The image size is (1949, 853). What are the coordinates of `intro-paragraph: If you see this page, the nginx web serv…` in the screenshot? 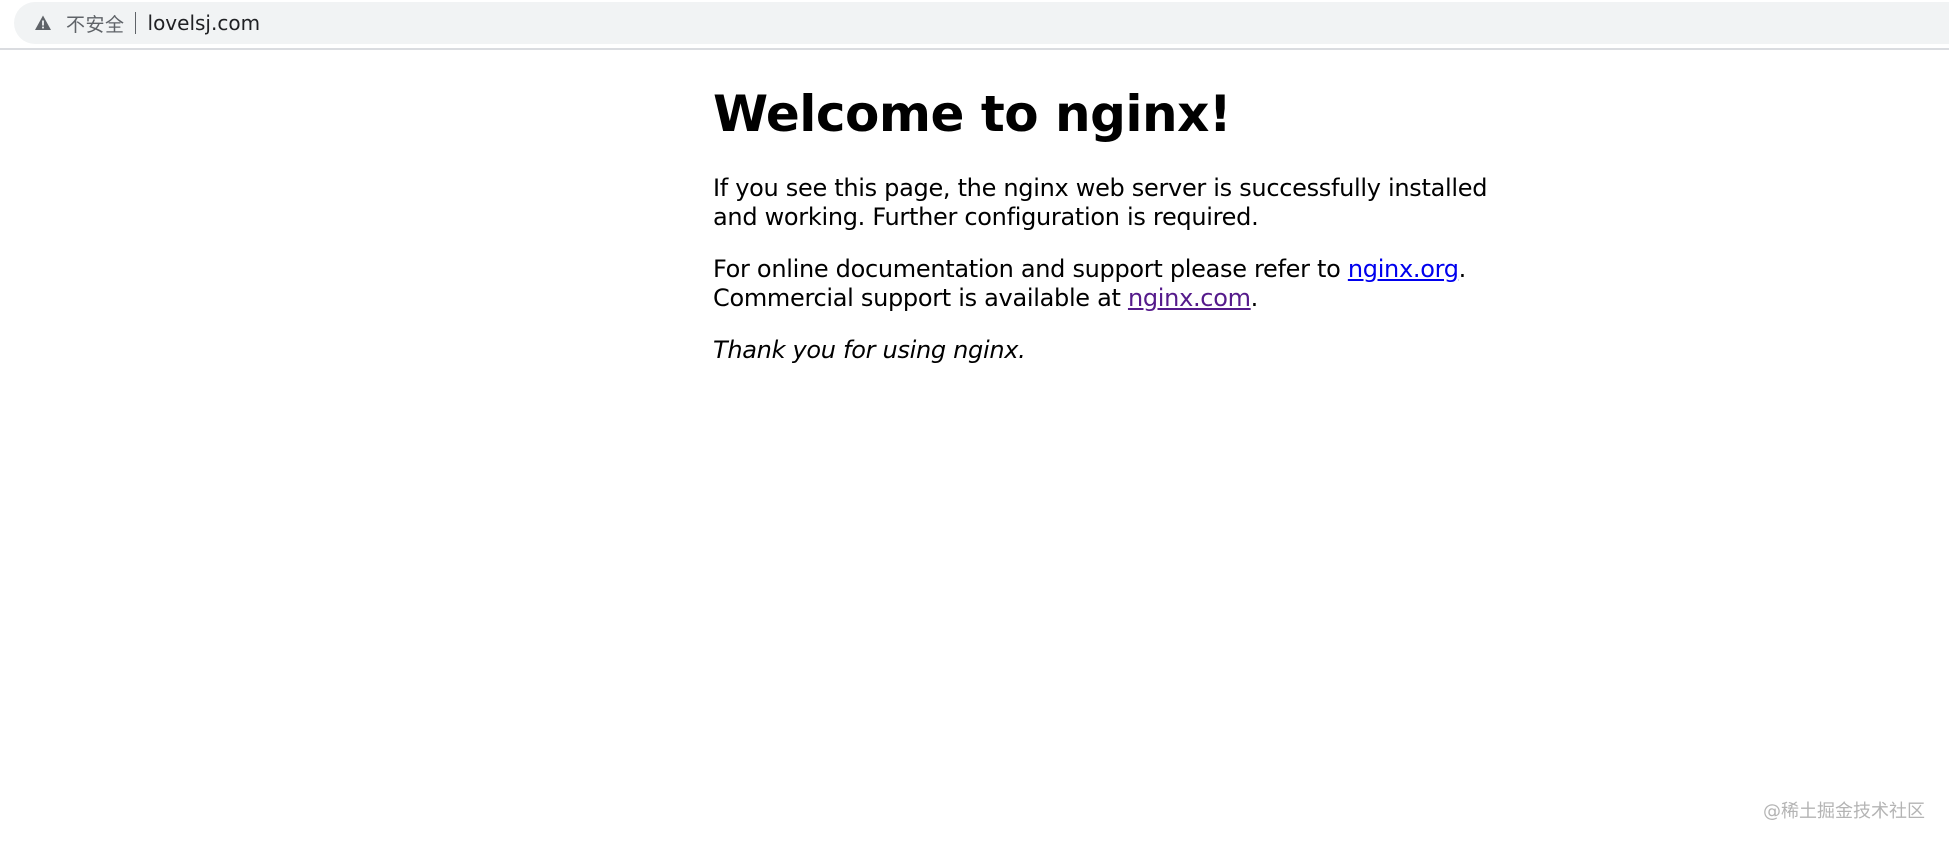 It's located at (1100, 202).